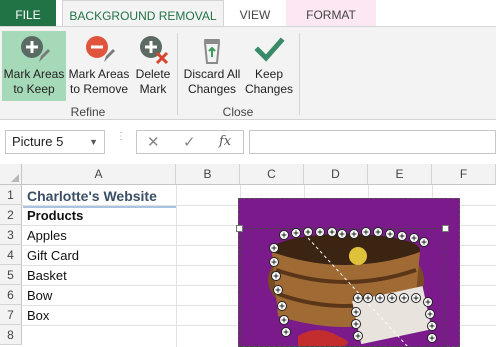 The image size is (496, 347). I want to click on column-header-c: C, so click(272, 174).